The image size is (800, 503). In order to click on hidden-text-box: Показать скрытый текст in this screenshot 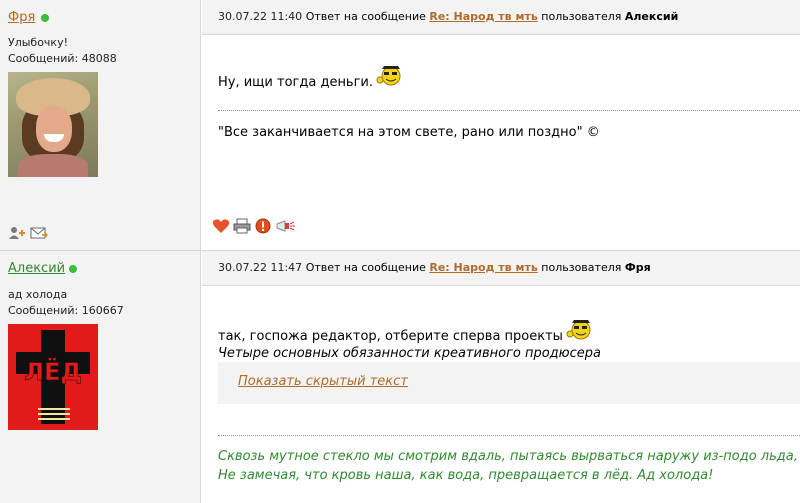, I will do `click(509, 383)`.